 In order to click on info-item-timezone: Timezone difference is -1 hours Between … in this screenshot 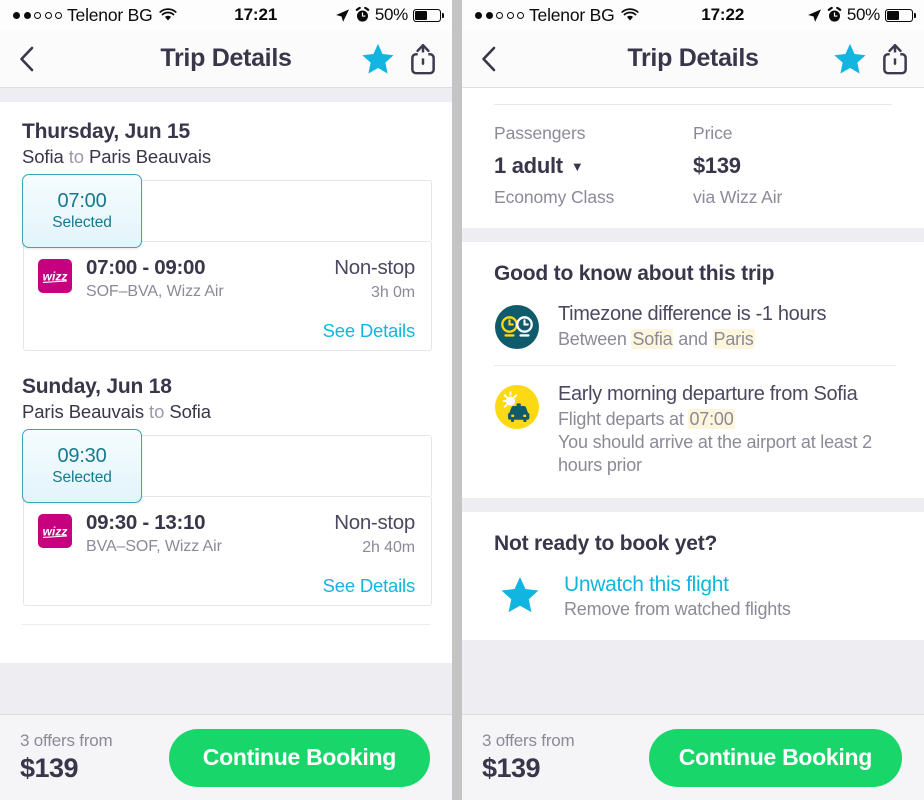, I will do `click(695, 326)`.